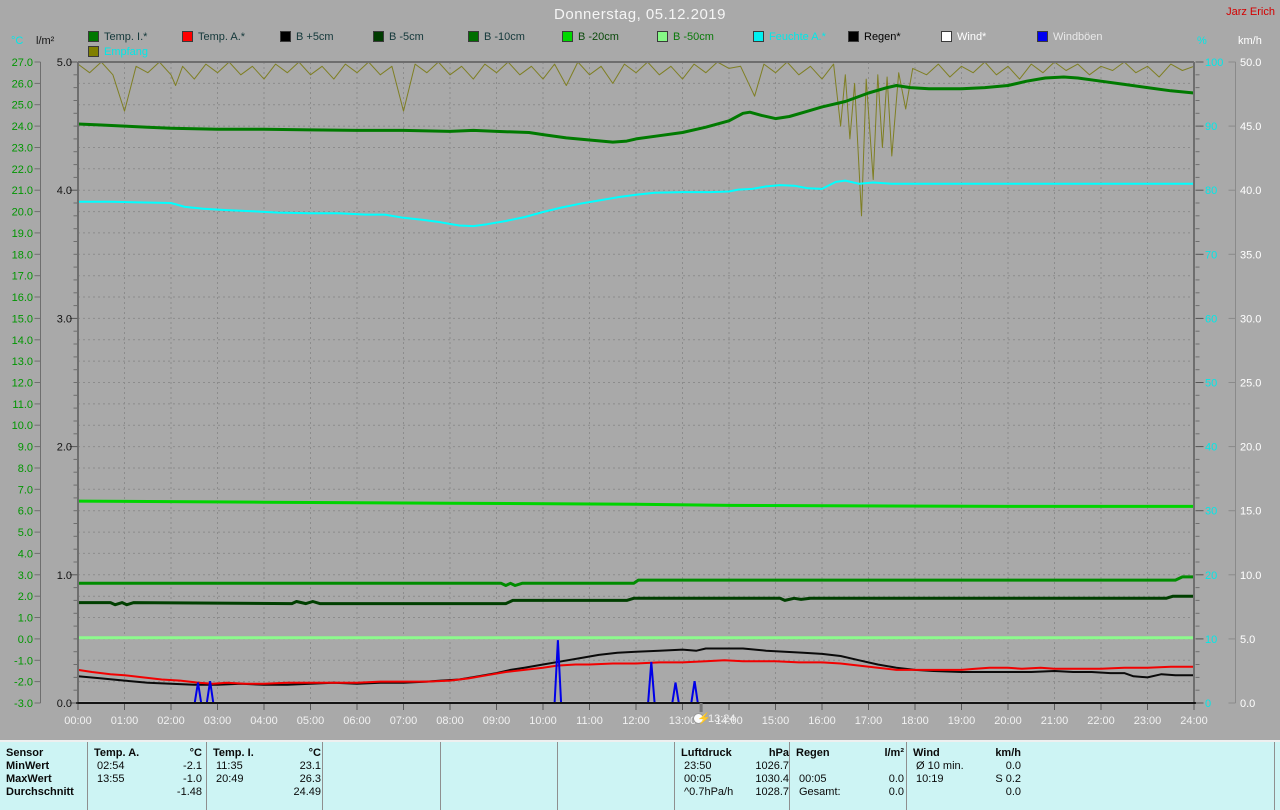 The width and height of the screenshot is (1280, 810). Describe the element at coordinates (23, 661) in the screenshot. I see `svg-text: -1.0` at that location.